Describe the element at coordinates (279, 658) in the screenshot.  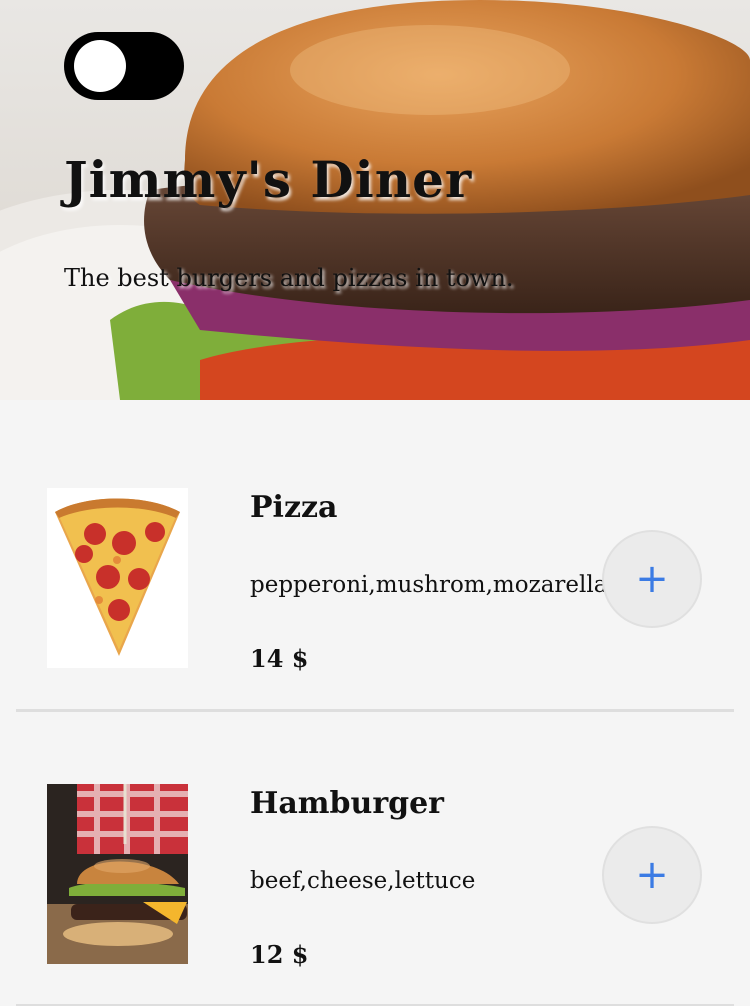
I see `item-price: 14 $` at that location.